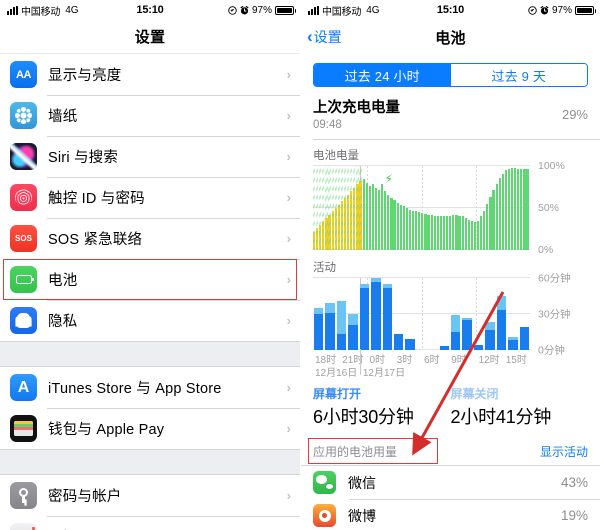 This screenshot has width=600, height=530. Describe the element at coordinates (362, 482) in the screenshot. I see `app-name: 微信` at that location.